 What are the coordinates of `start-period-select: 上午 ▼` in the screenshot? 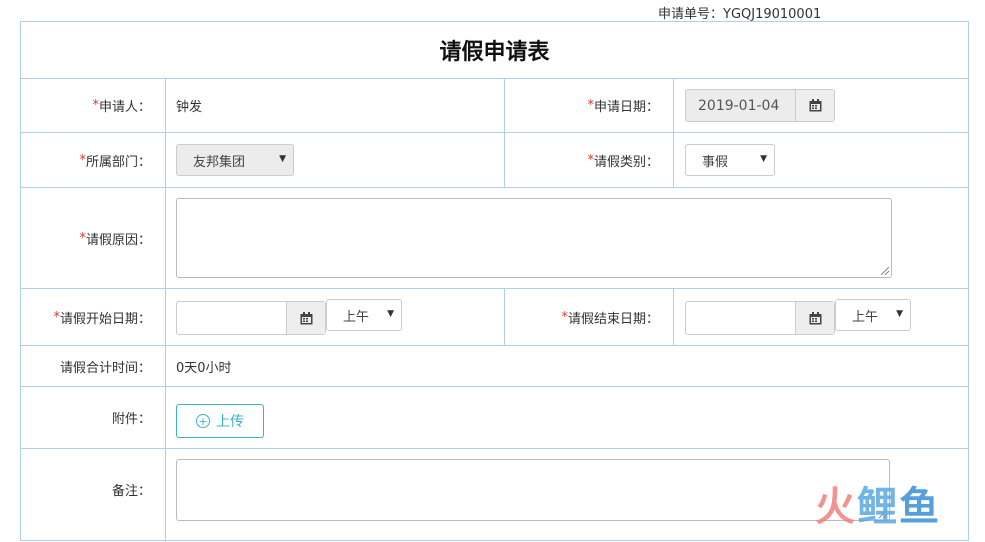 It's located at (364, 315).